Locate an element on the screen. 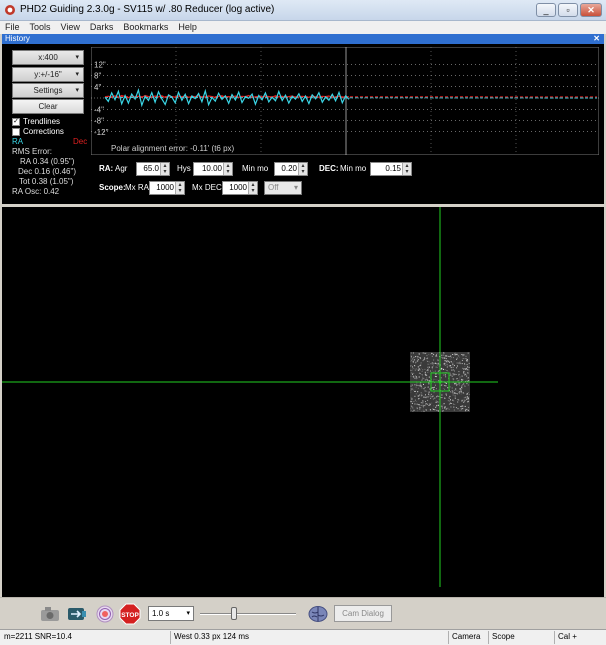 This screenshot has height=645, width=606. settings-label: Settings is located at coordinates (48, 90).